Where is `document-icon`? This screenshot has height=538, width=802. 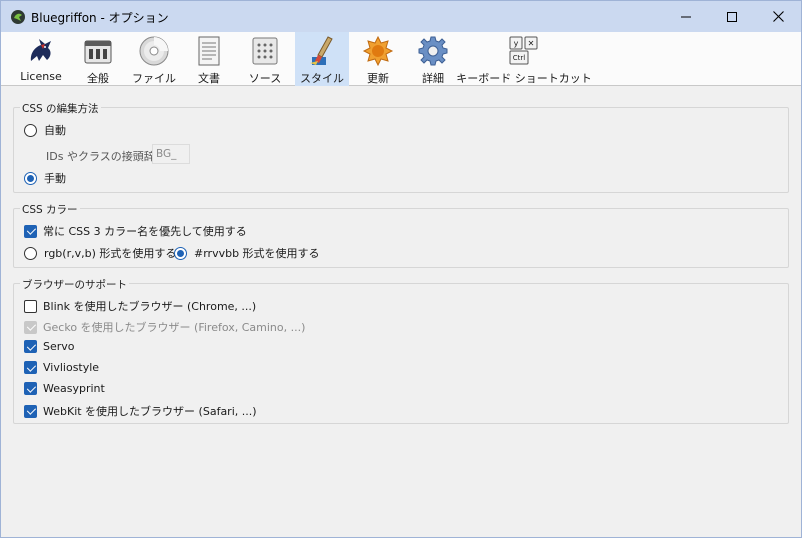 document-icon is located at coordinates (209, 51).